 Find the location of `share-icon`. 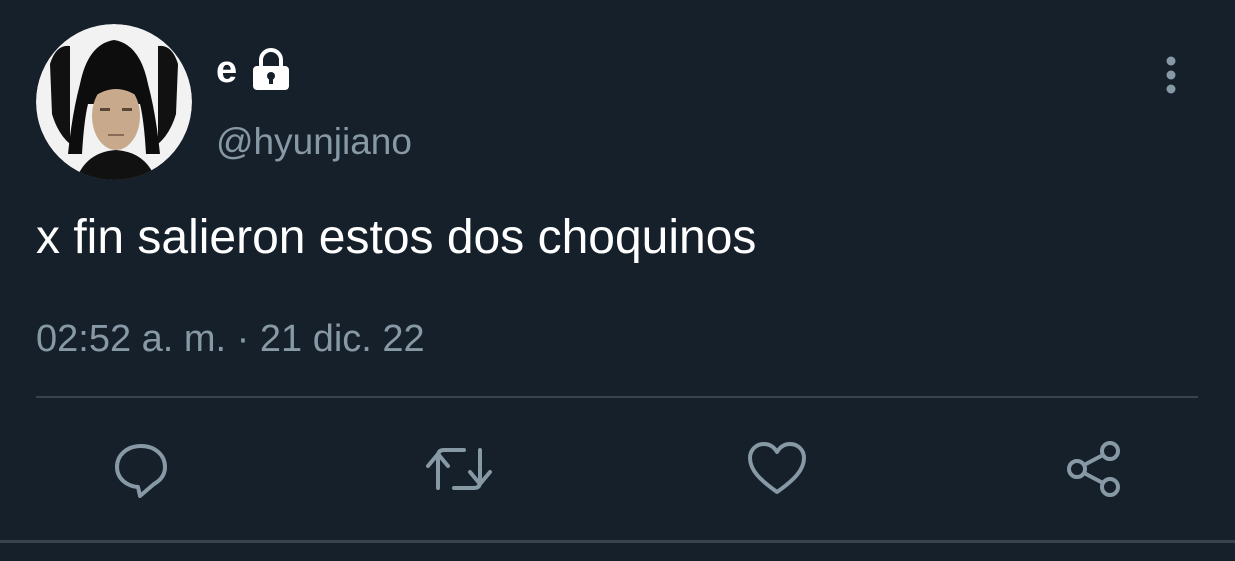

share-icon is located at coordinates (1095, 469).